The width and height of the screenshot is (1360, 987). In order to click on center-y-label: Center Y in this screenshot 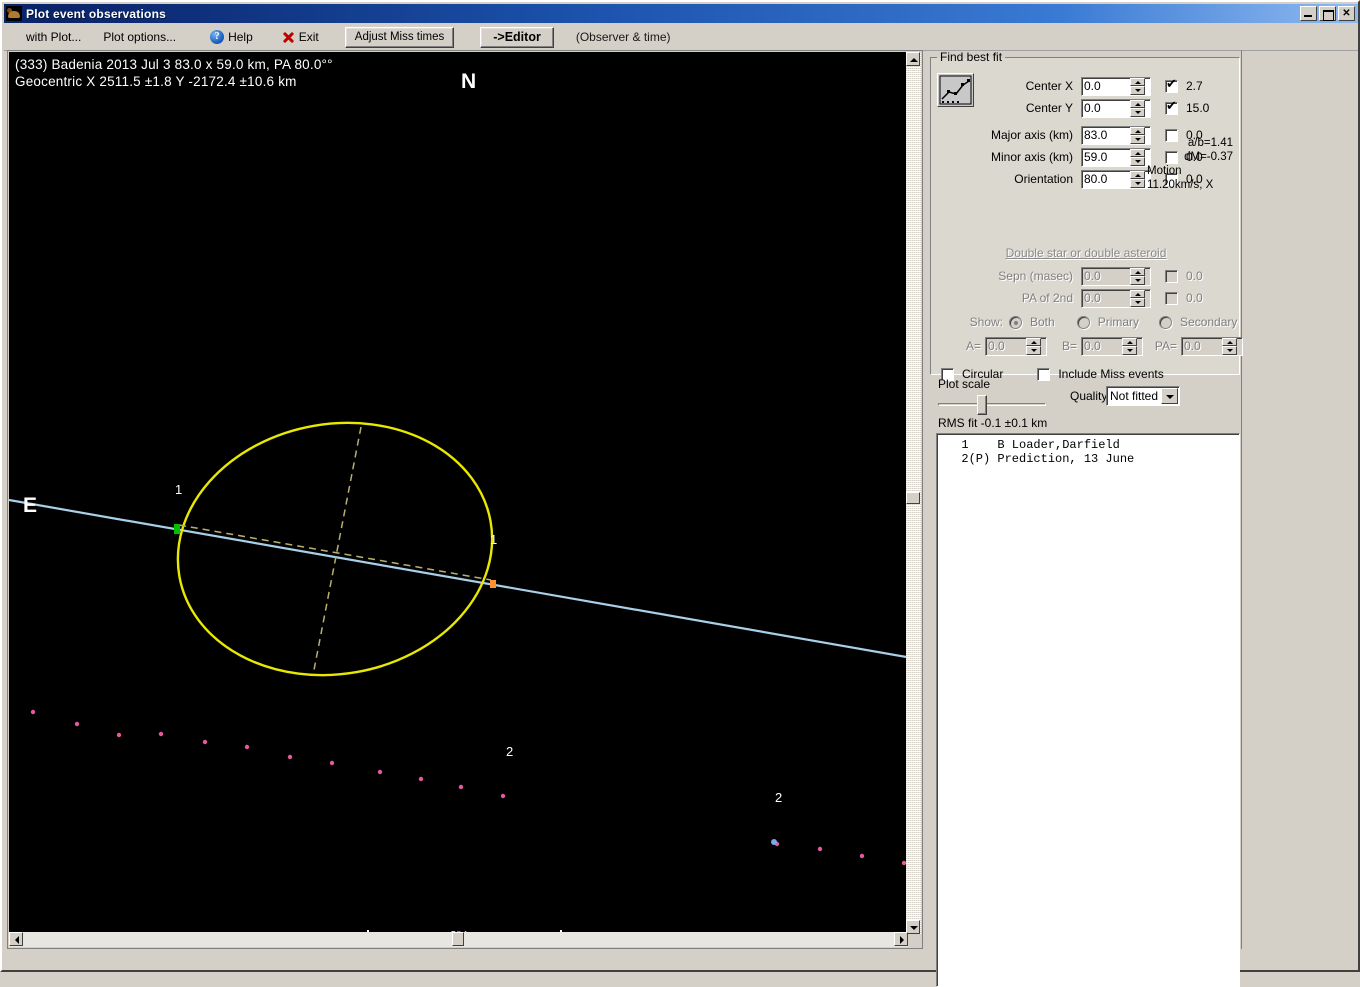, I will do `click(1049, 108)`.